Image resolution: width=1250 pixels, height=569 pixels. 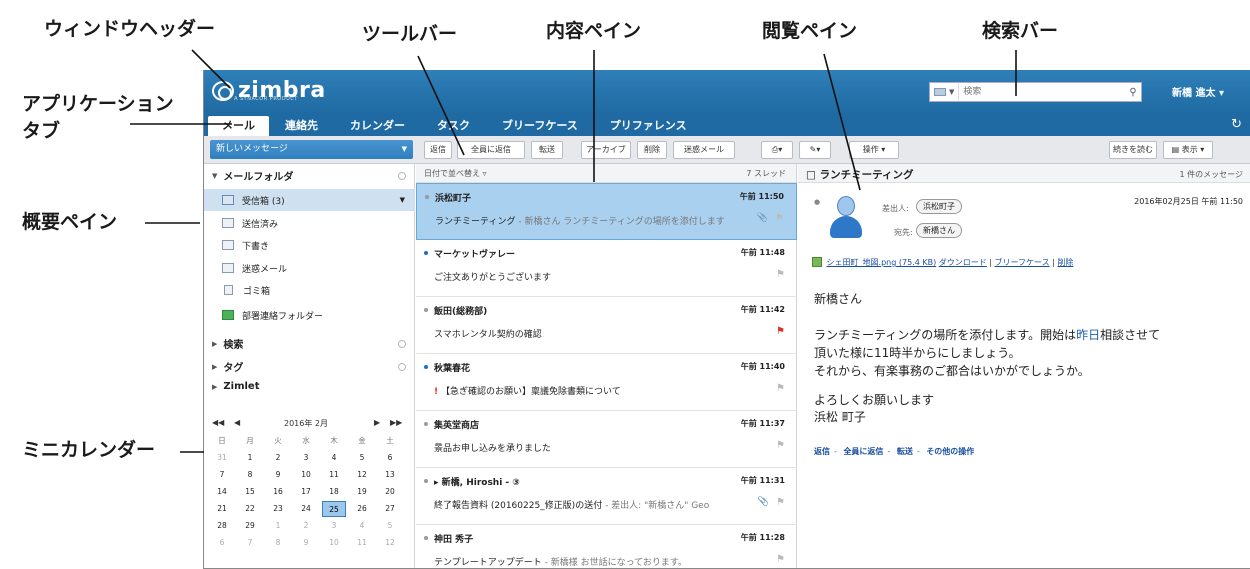 What do you see at coordinates (813, 175) in the screenshot?
I see `collapse-square-icon: □` at bounding box center [813, 175].